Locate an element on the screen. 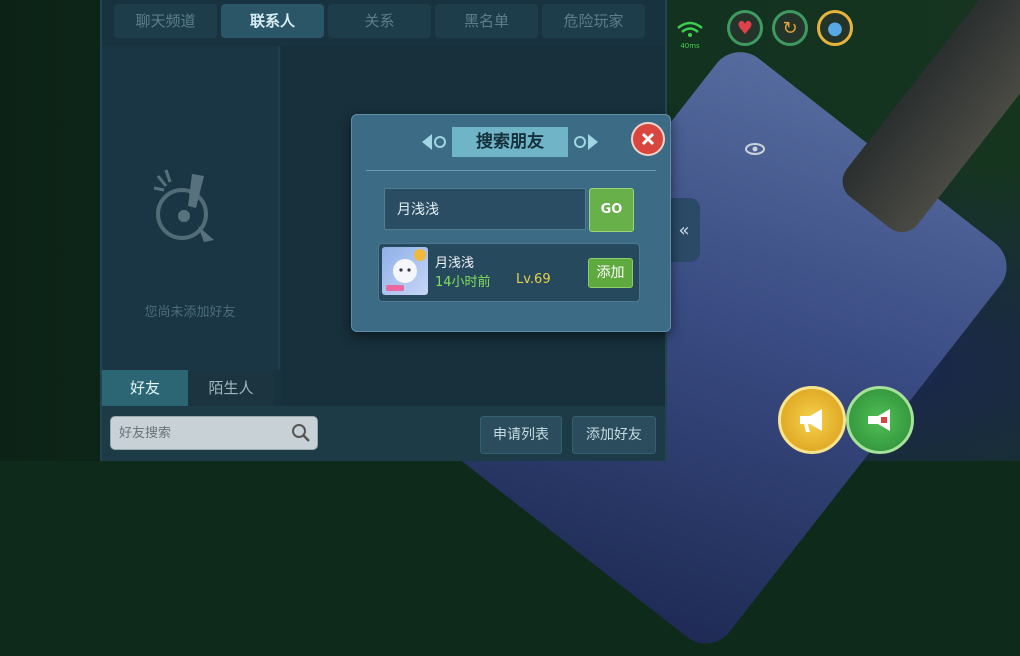 This screenshot has width=1020, height=656. go-button: GO is located at coordinates (611, 210).